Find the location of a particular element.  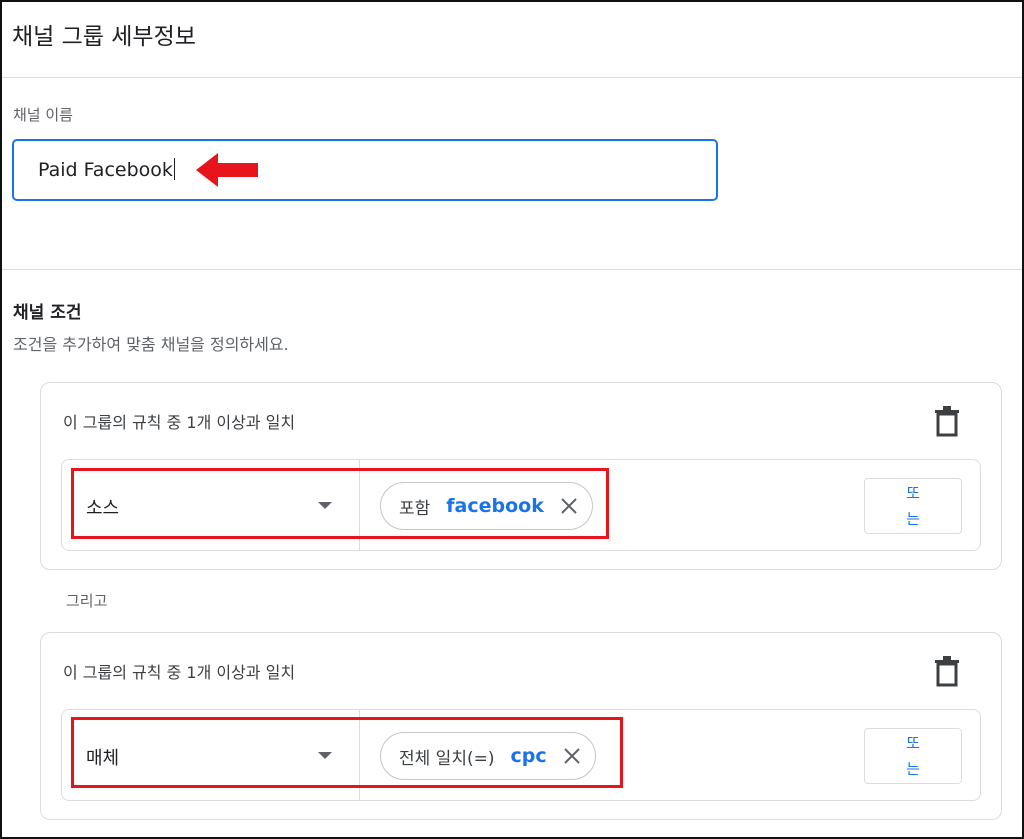

chip-operator: 전체 일치(=) is located at coordinates (447, 758).